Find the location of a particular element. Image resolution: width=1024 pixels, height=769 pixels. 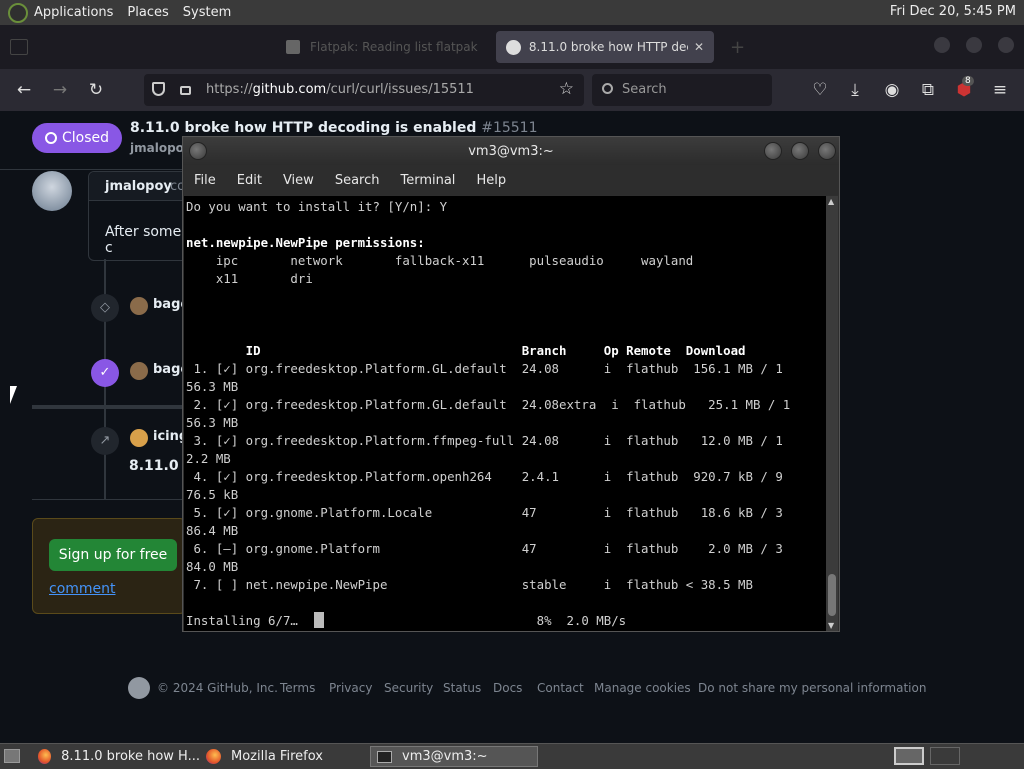

bookmark-star-icon: ☆ is located at coordinates (566, 89).